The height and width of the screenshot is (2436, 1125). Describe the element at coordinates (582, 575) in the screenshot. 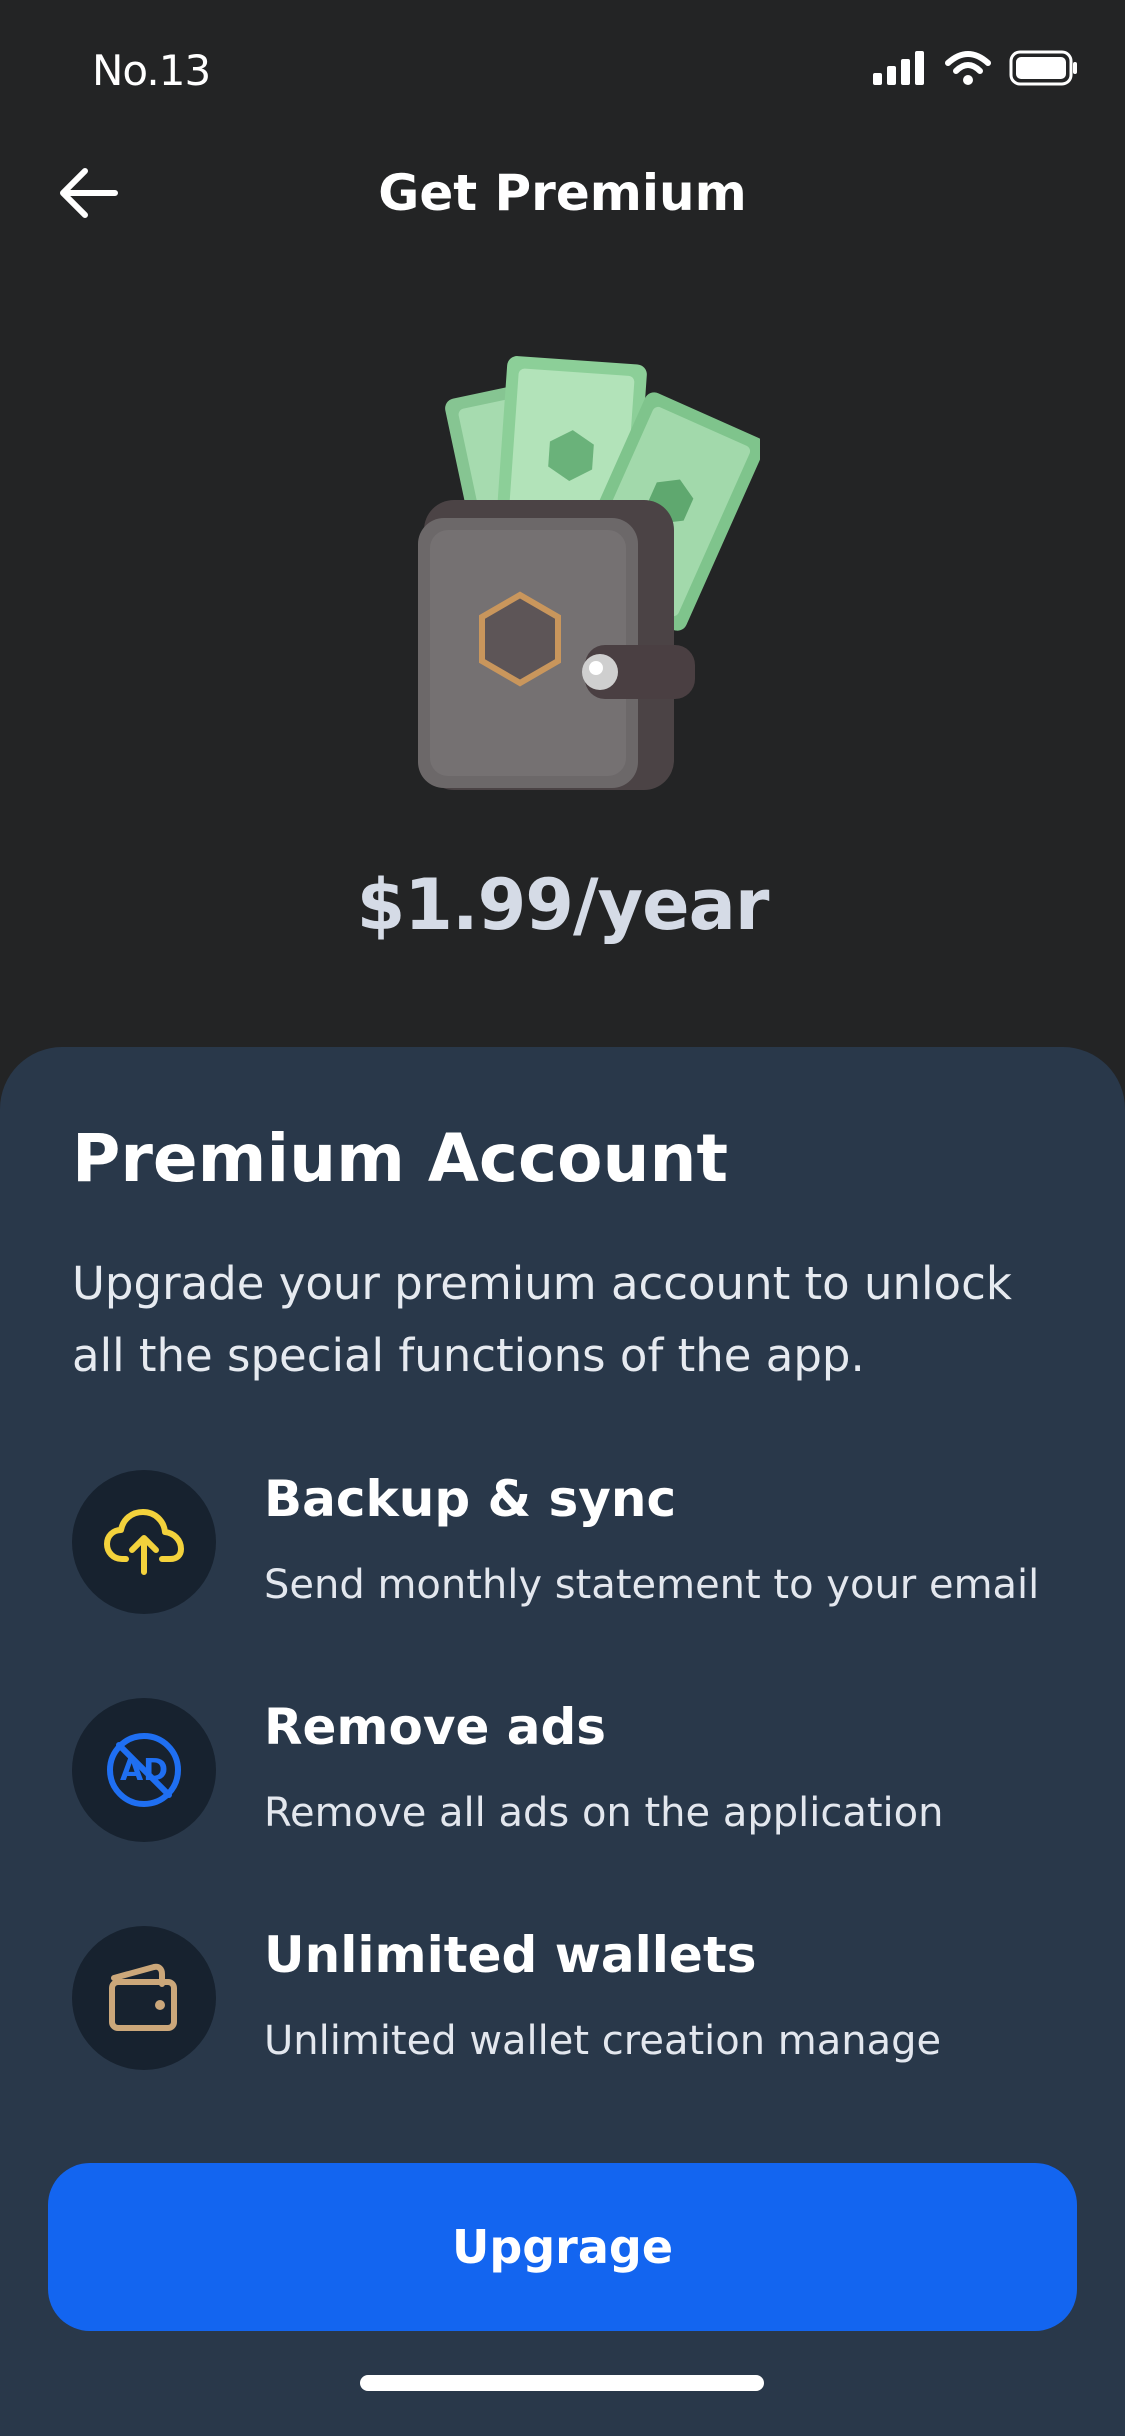

I see `wallet-with-cash-illustration` at that location.